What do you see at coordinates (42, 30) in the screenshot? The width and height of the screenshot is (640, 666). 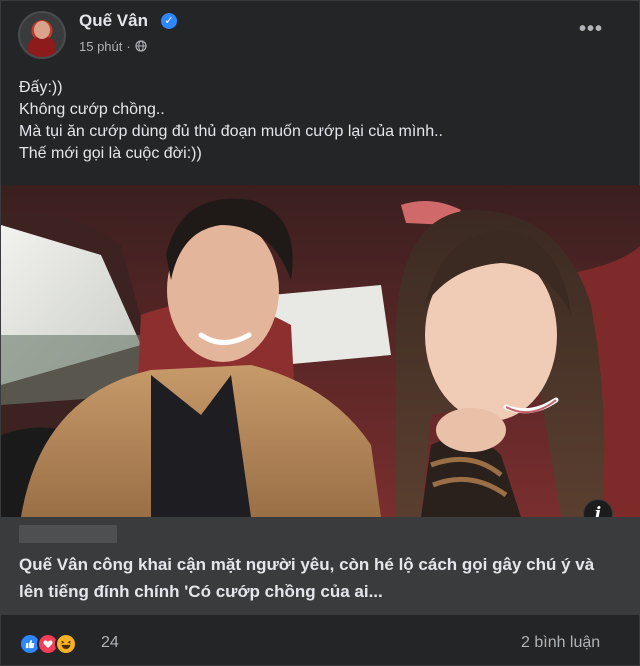 I see `avatar-face` at bounding box center [42, 30].